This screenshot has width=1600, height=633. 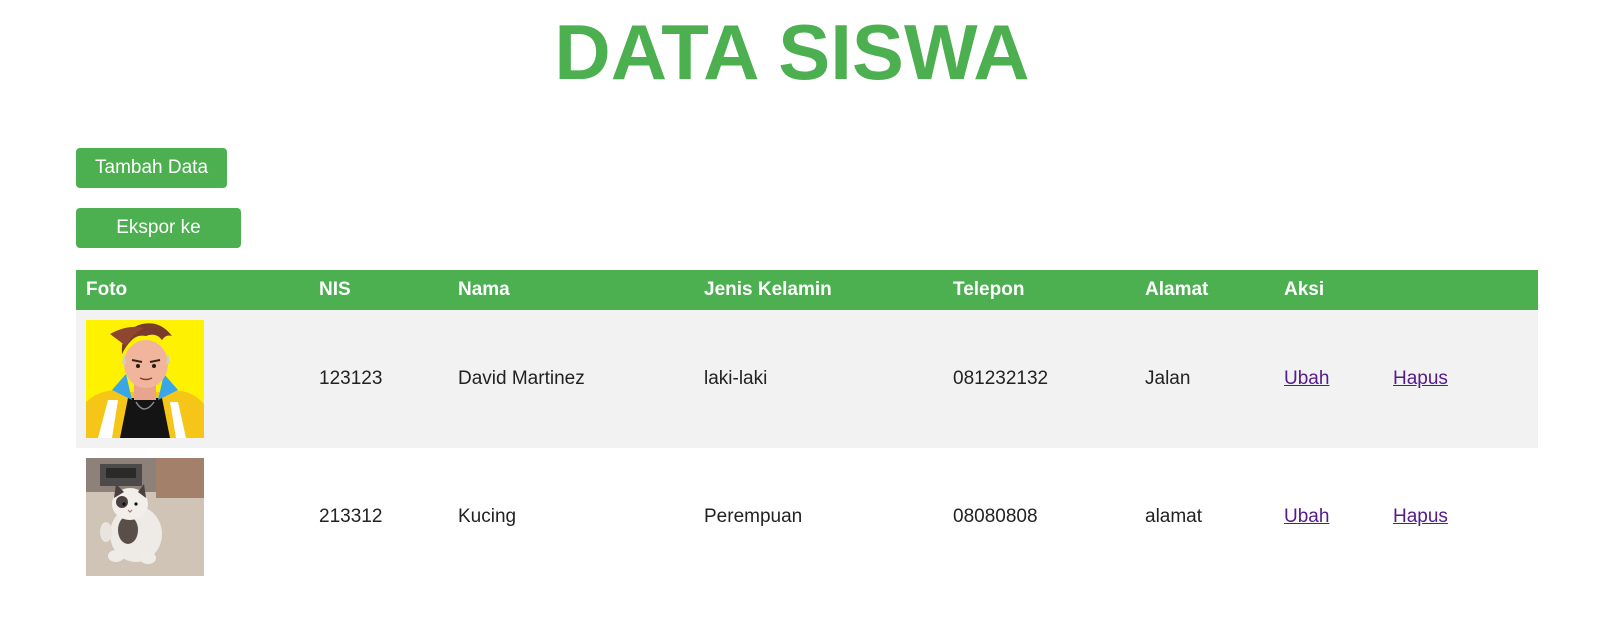 I want to click on jenis-kelamin-cell: laki-laki, so click(x=736, y=378).